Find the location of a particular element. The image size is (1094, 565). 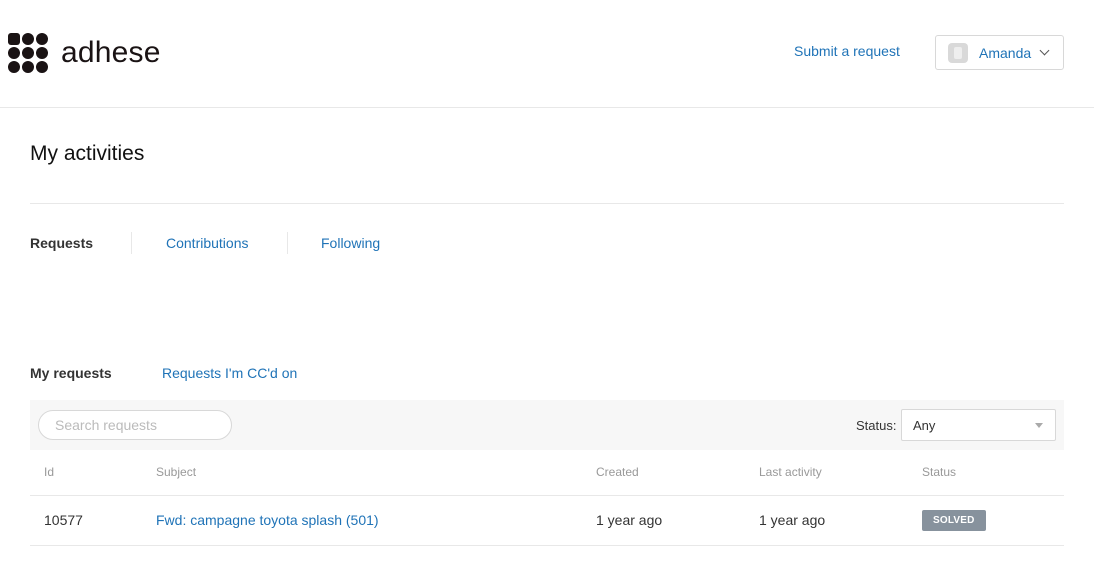

table-header: Id Subject Created Last activity Status is located at coordinates (547, 473).